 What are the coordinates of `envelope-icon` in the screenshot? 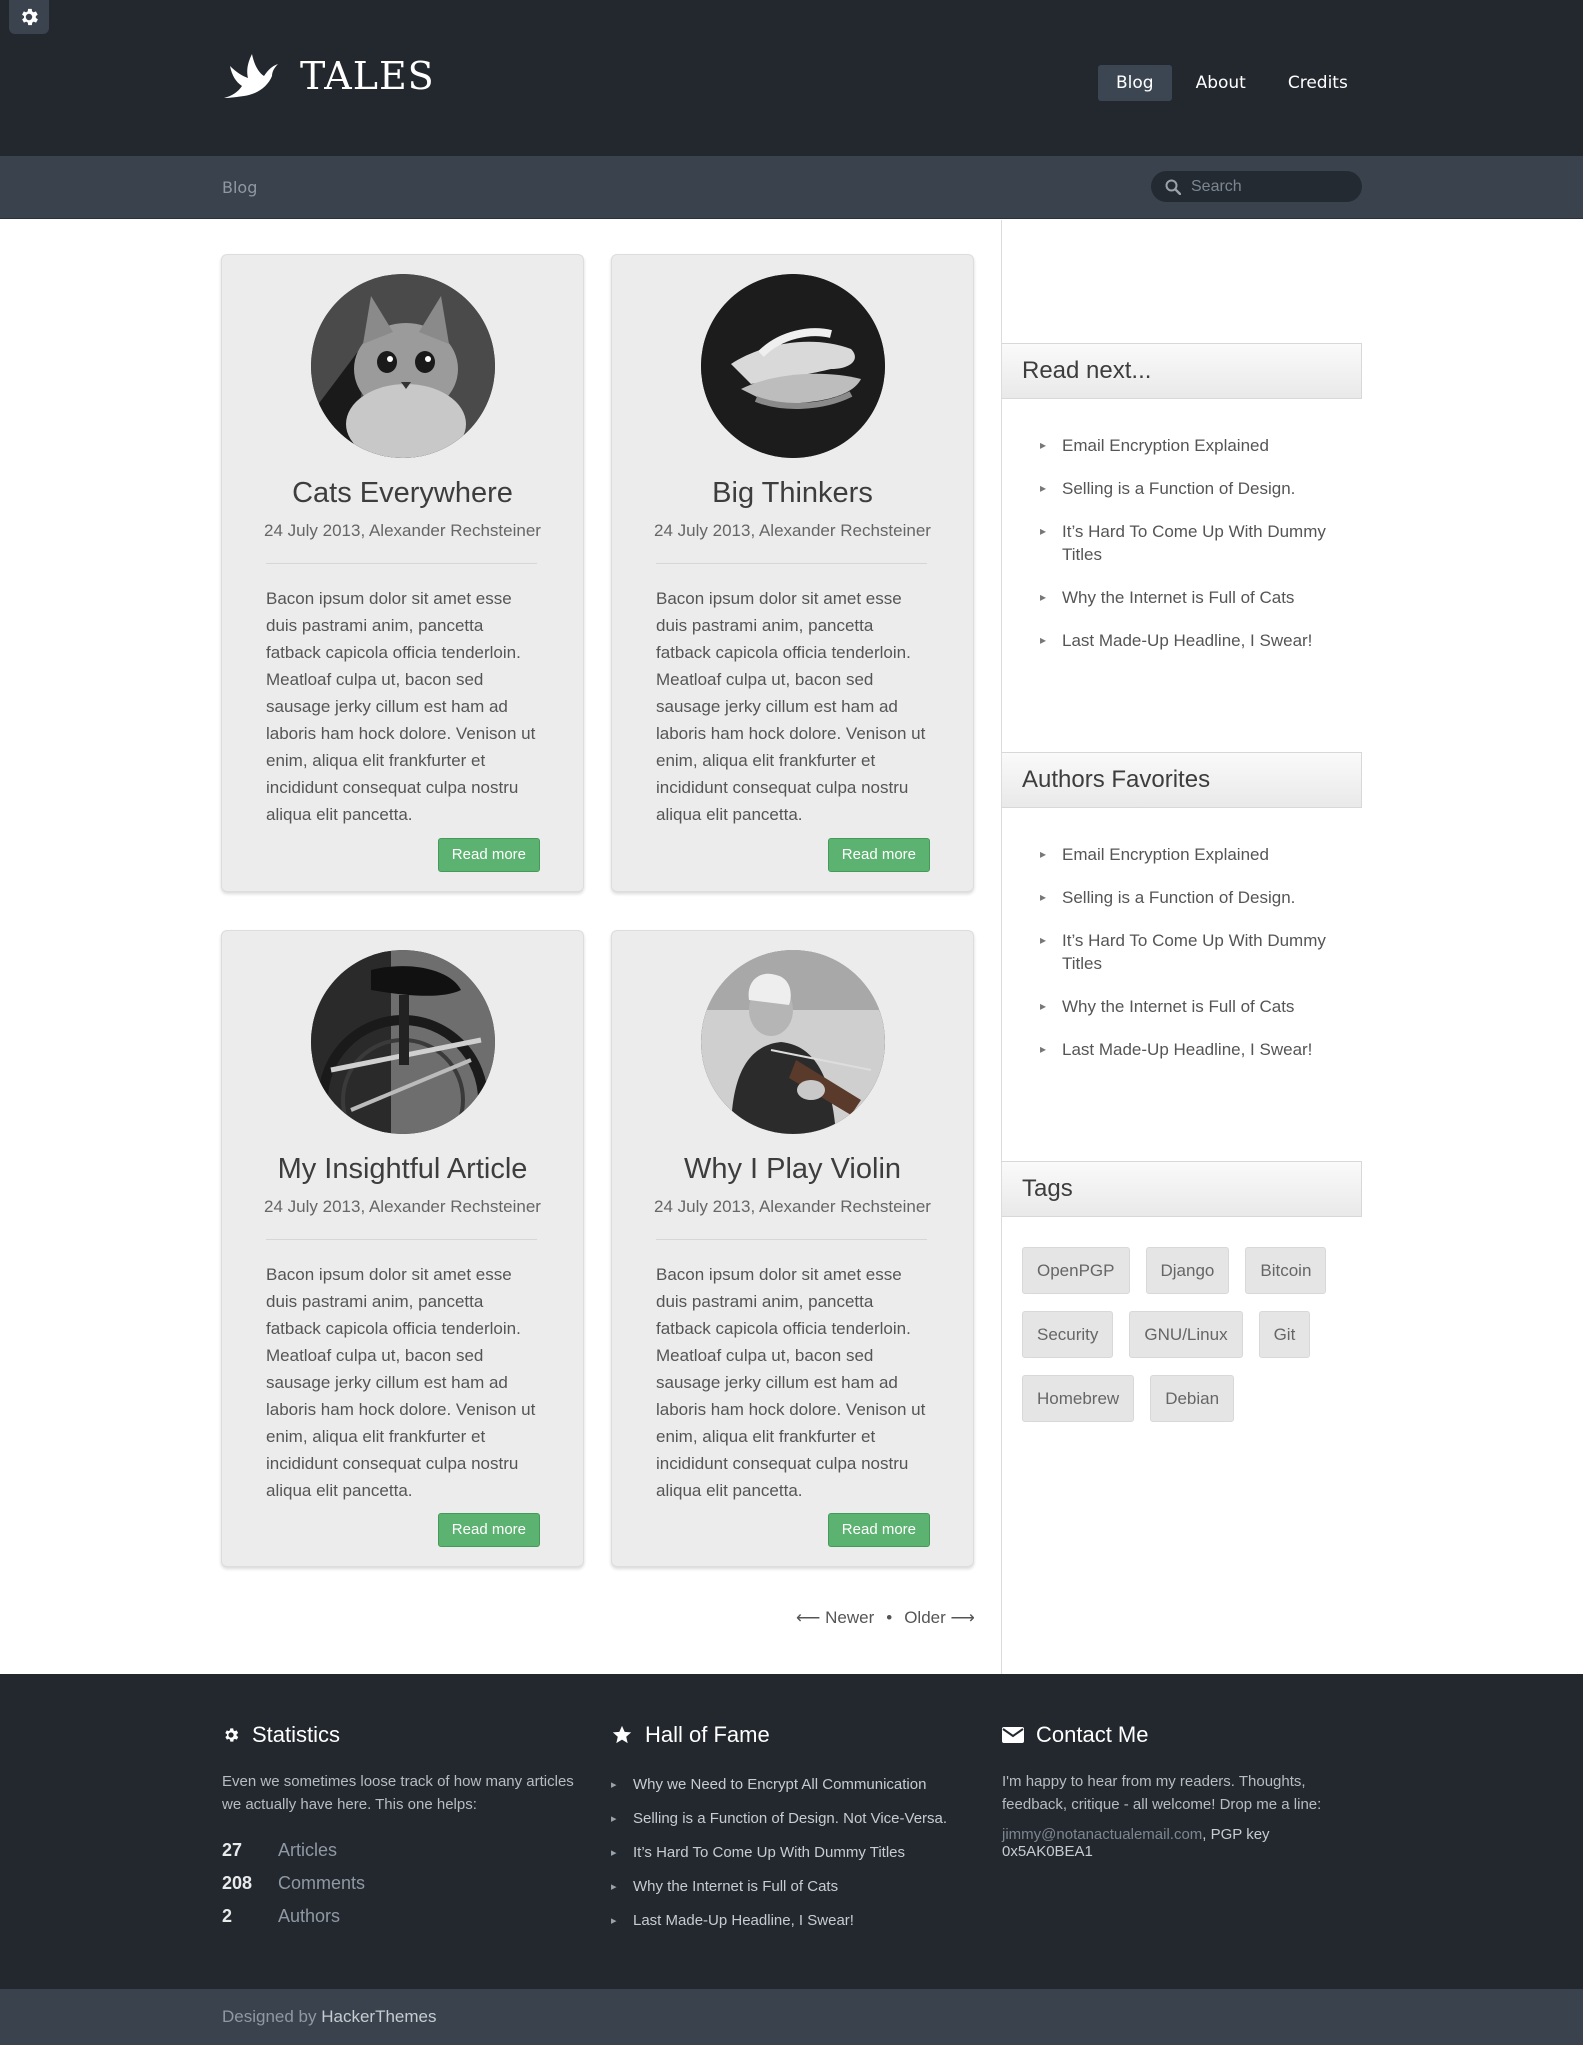 It's located at (1013, 1735).